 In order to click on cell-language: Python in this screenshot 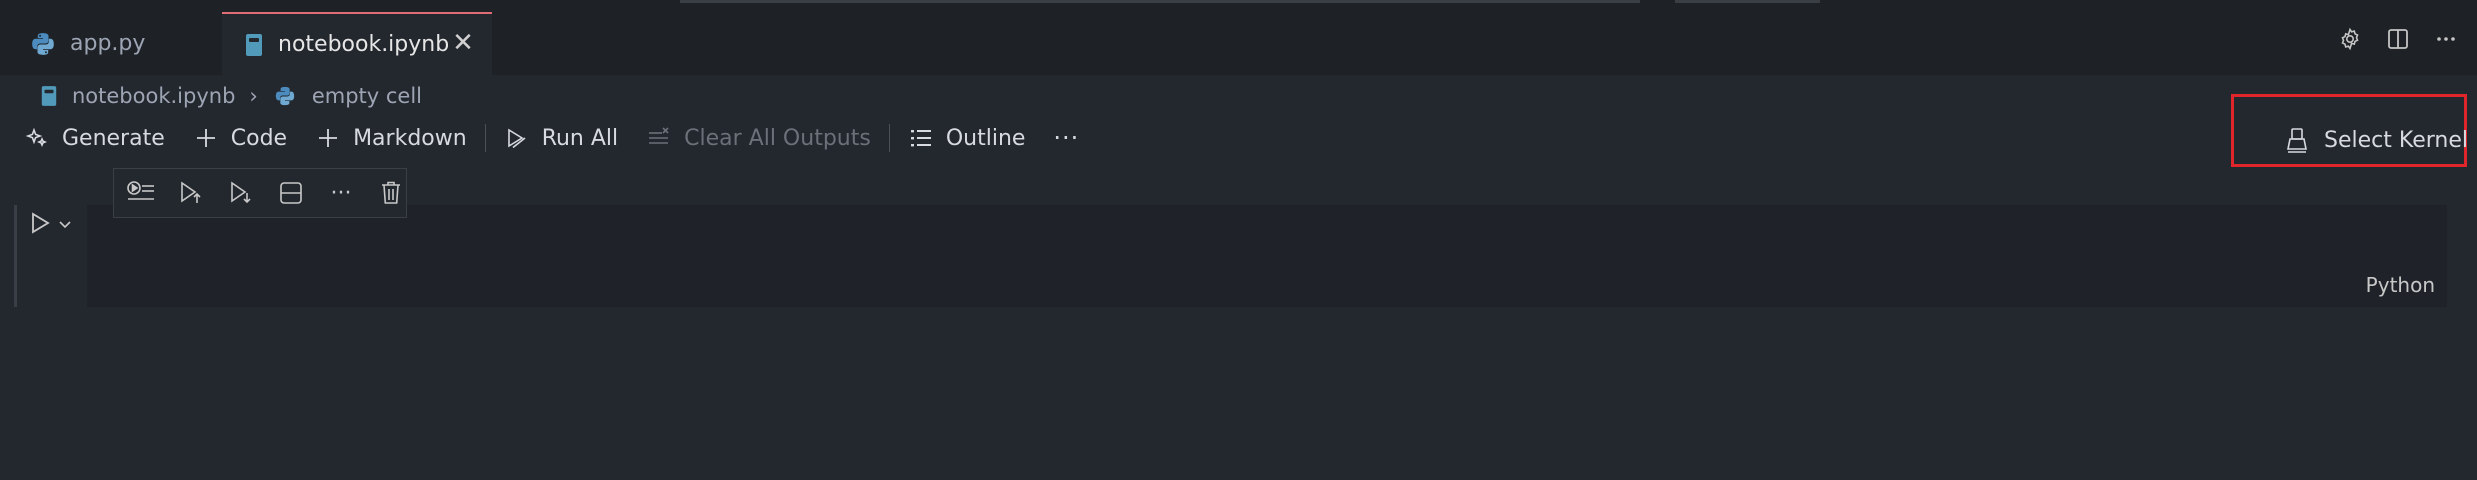, I will do `click(2400, 285)`.